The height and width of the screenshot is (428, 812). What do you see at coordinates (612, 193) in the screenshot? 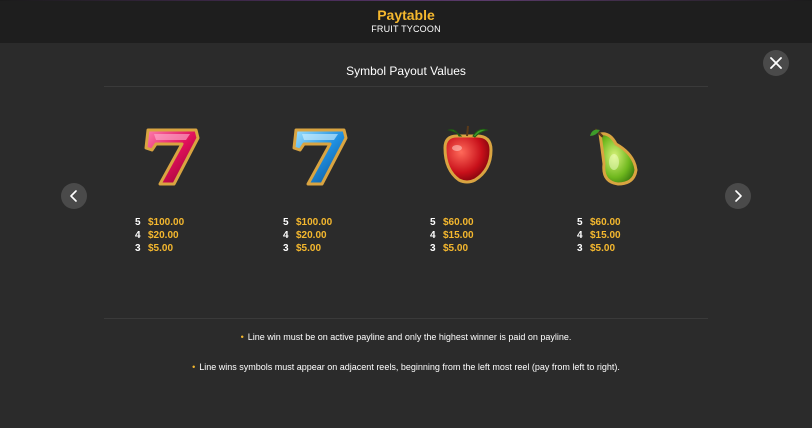
I see `symbol-card-pear: 5 $60.00 4 $15.00 3 $5.00` at bounding box center [612, 193].